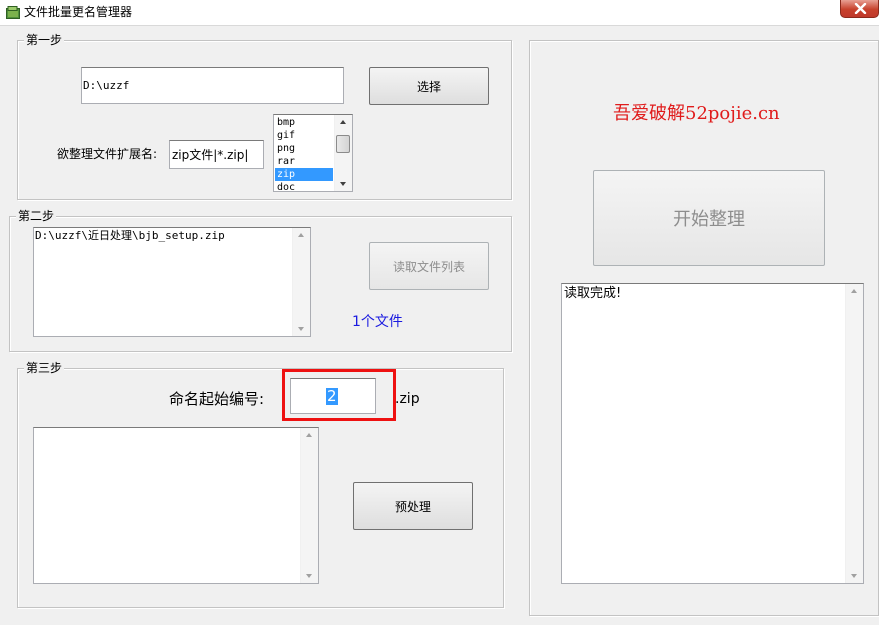 The height and width of the screenshot is (625, 879). I want to click on close-icon, so click(860, 8).